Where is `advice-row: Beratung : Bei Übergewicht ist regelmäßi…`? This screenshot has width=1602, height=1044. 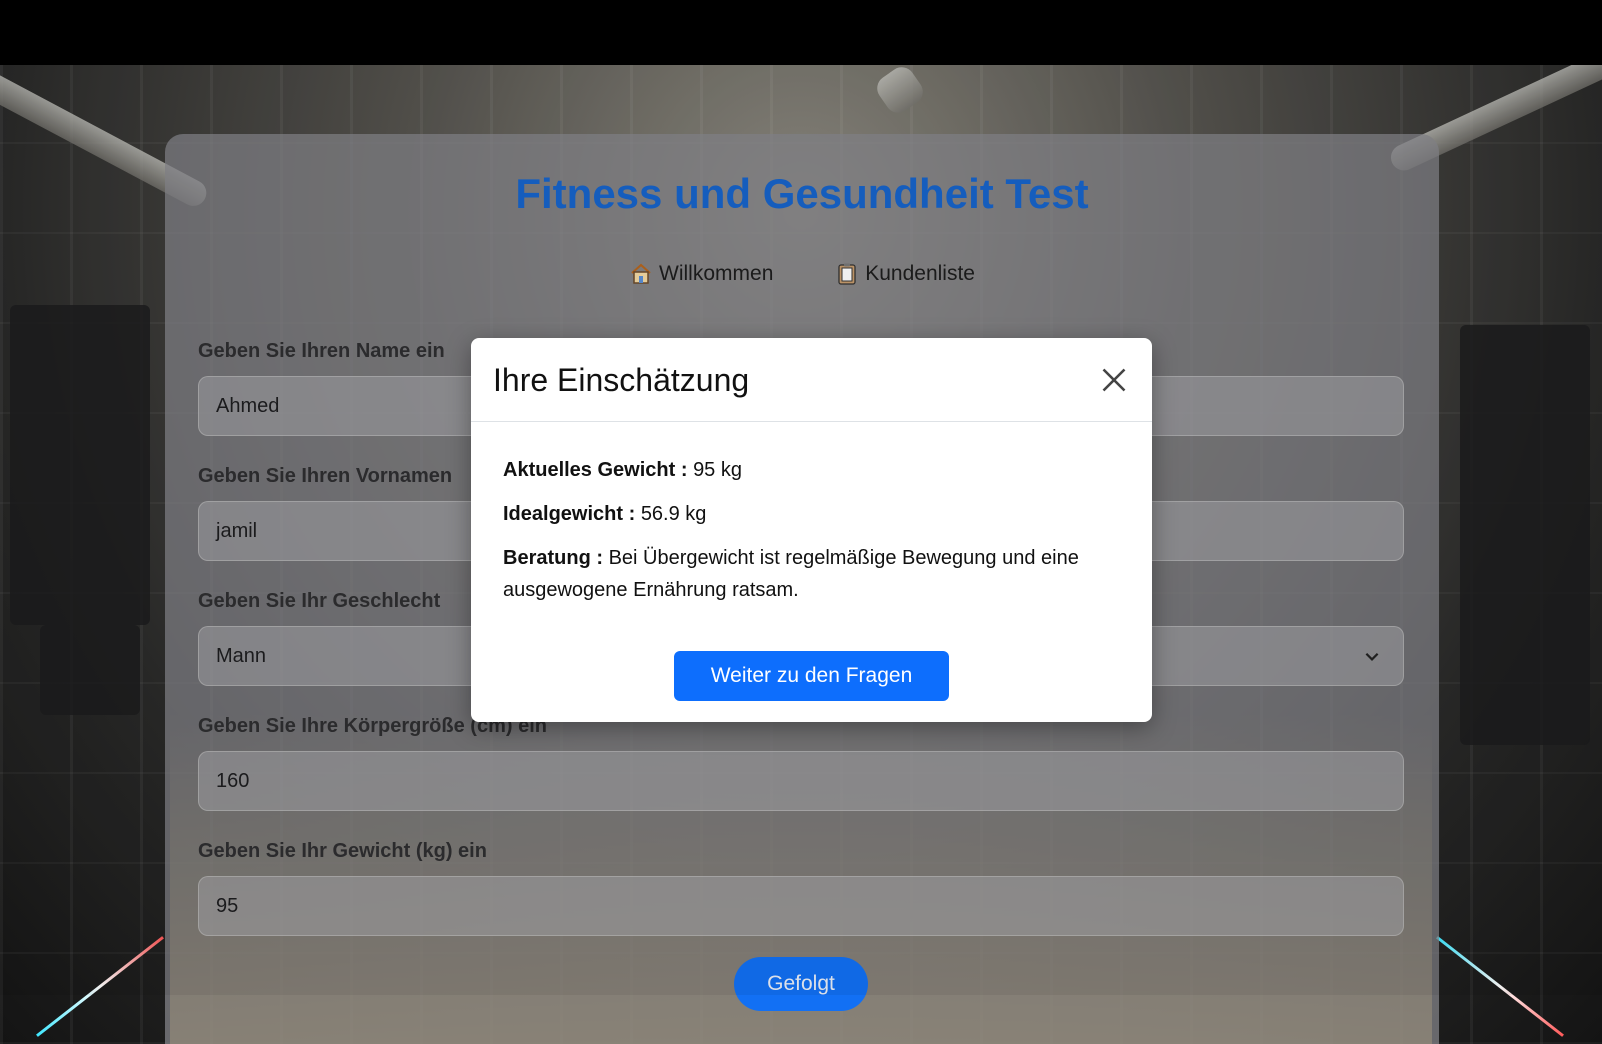 advice-row: Beratung : Bei Übergewicht ist regelmäßi… is located at coordinates (811, 574).